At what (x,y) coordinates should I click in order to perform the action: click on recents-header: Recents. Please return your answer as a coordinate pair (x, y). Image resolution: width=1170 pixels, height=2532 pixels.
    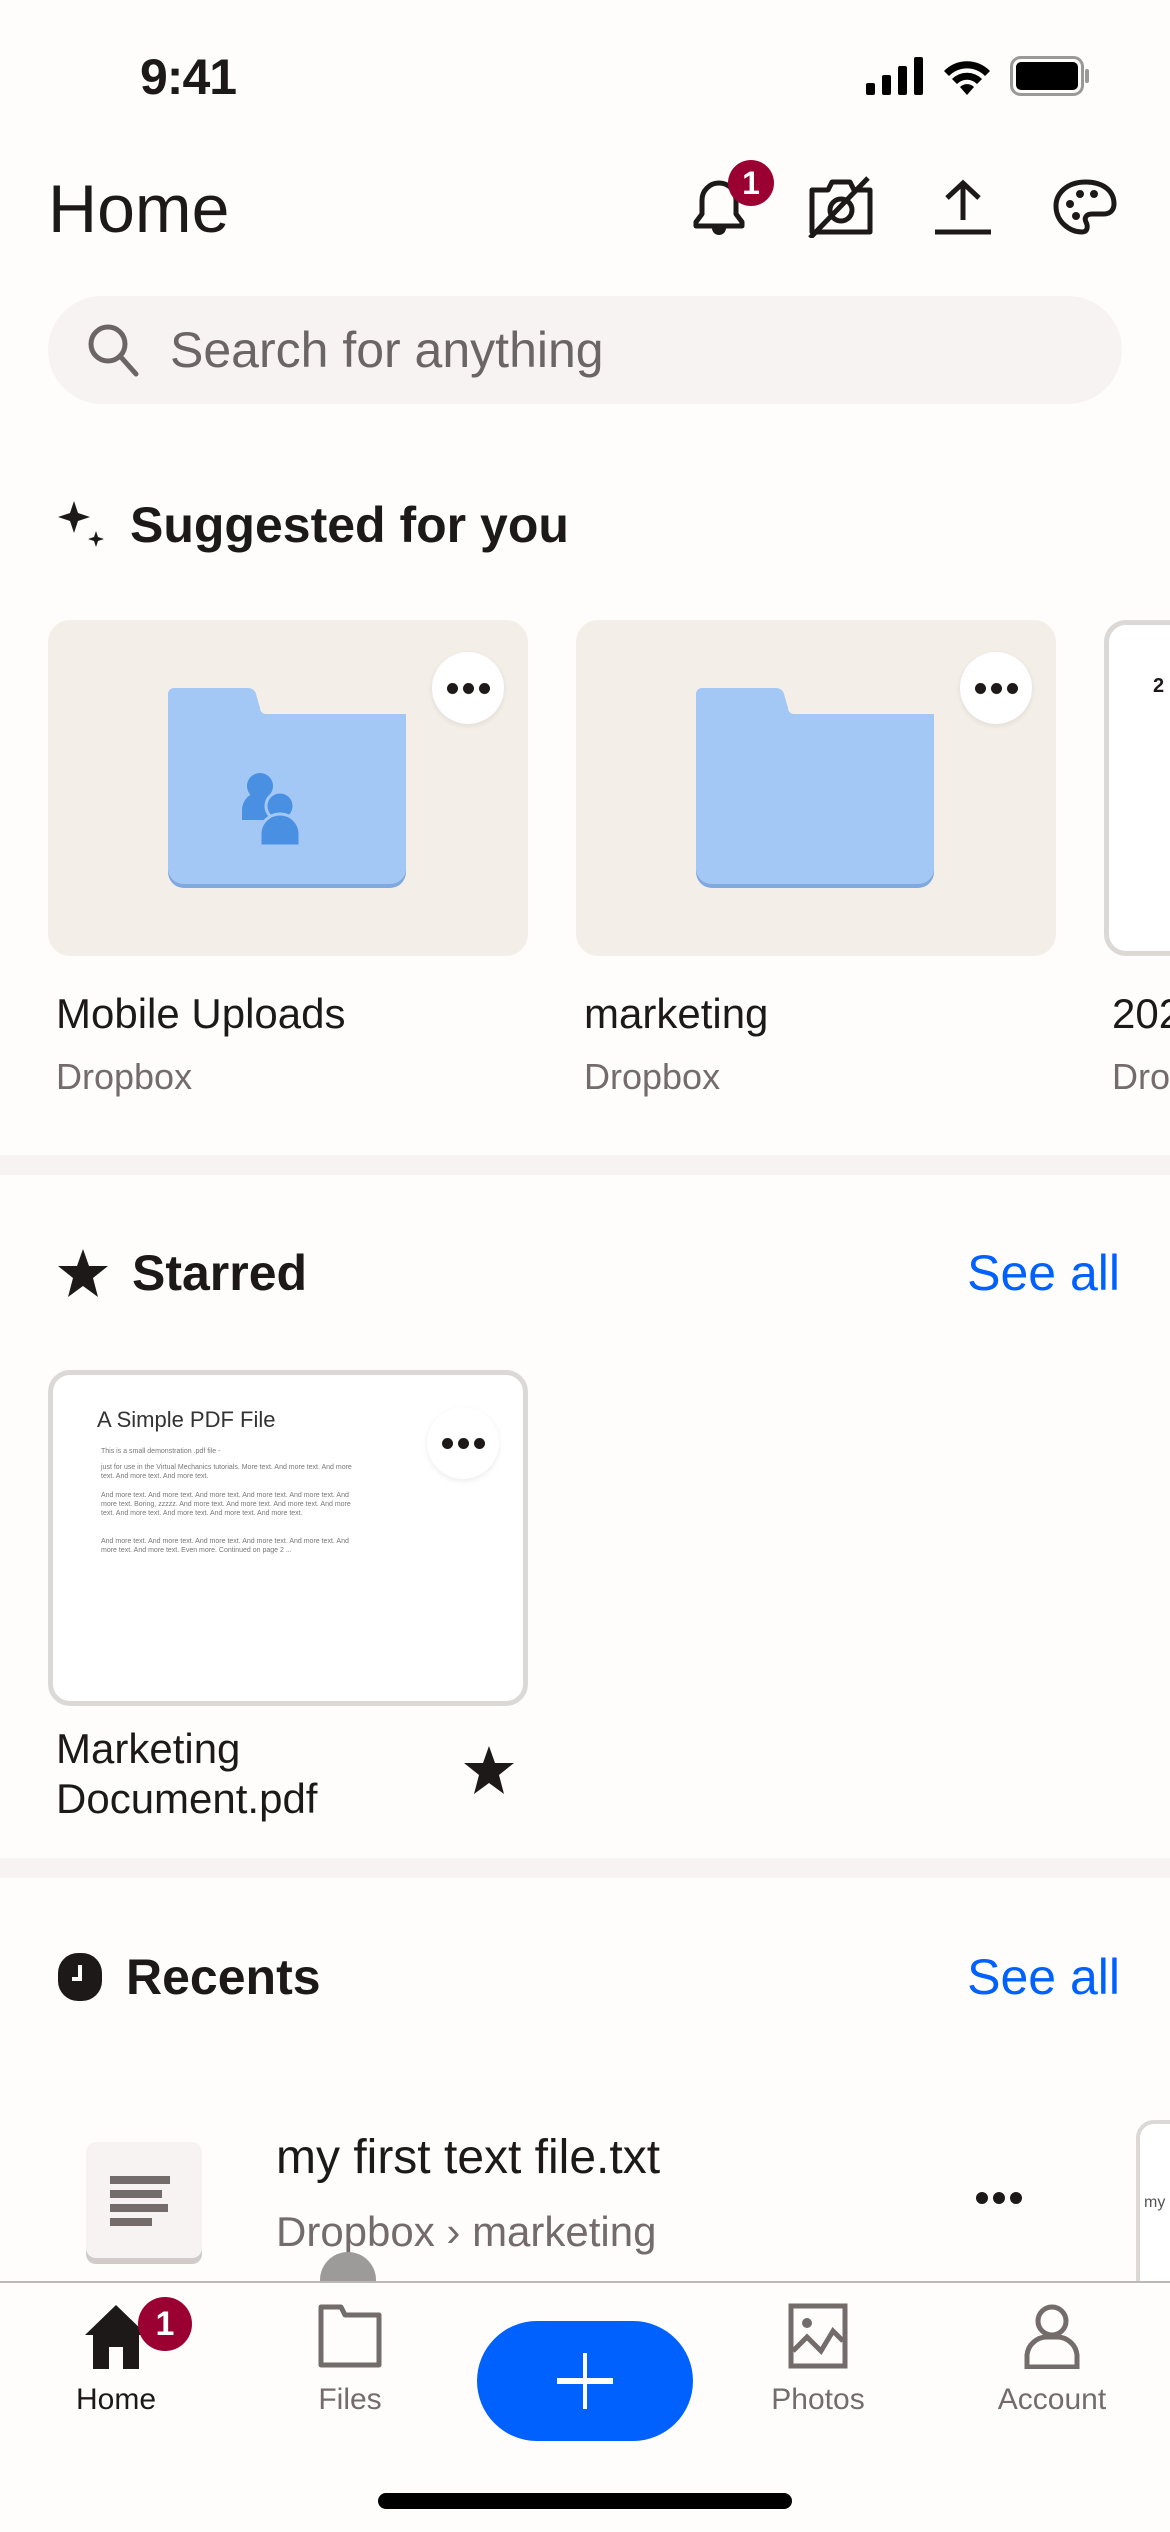
    Looking at the image, I should click on (188, 1977).